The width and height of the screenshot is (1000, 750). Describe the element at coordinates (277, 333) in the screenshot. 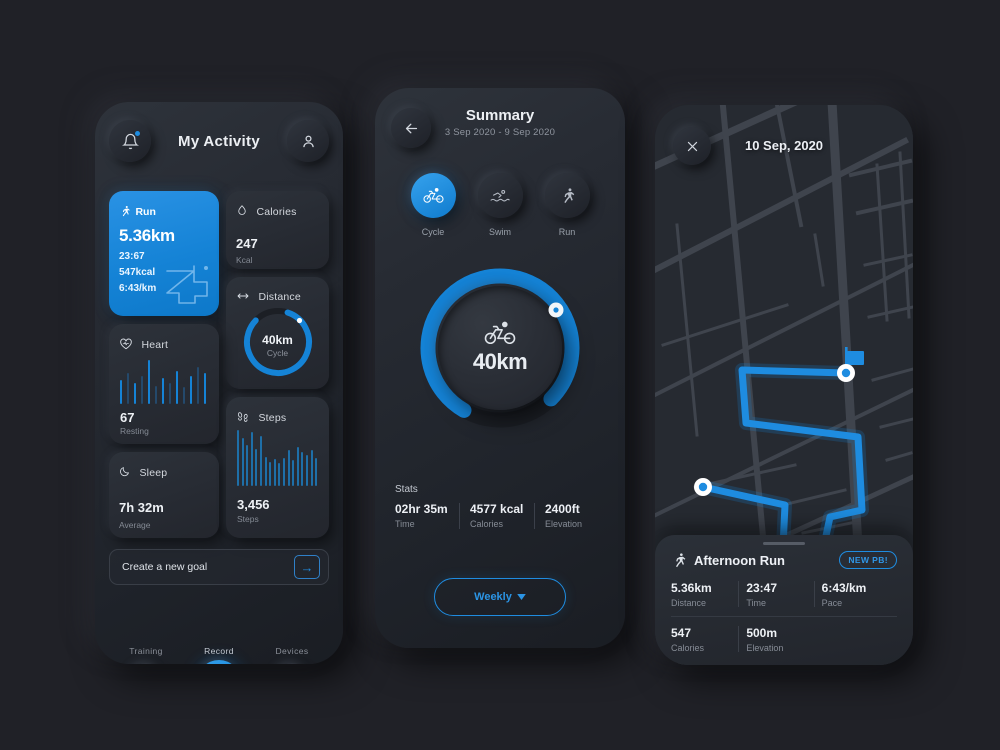

I see `distance-card: Distance 40km Cycle` at that location.